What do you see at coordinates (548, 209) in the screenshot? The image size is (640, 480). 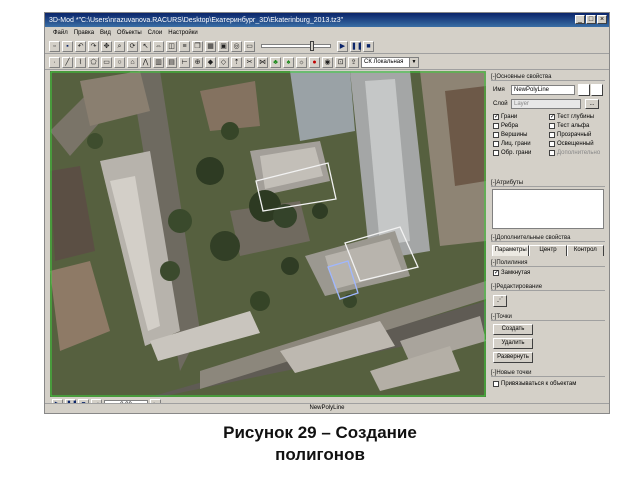 I see `attributes-area` at bounding box center [548, 209].